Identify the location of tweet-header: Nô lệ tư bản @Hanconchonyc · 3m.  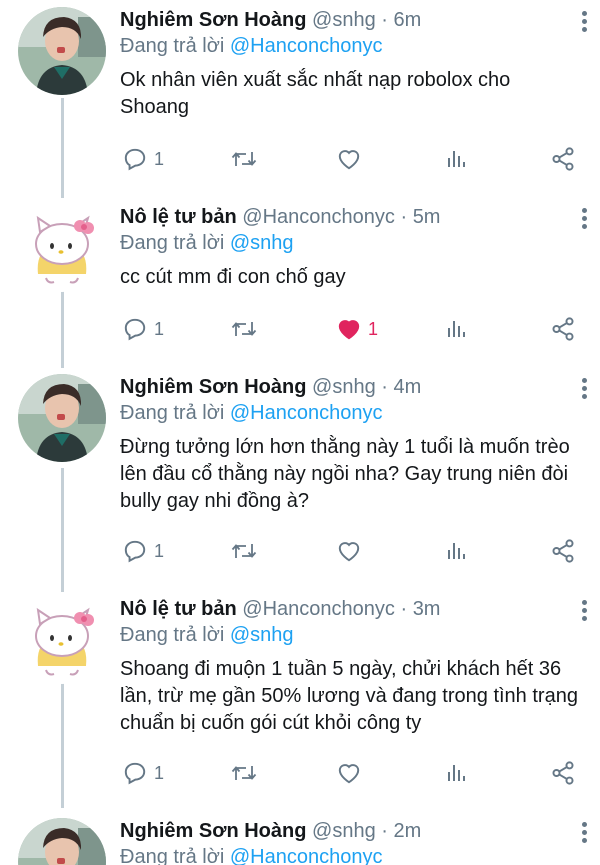
(280, 609).